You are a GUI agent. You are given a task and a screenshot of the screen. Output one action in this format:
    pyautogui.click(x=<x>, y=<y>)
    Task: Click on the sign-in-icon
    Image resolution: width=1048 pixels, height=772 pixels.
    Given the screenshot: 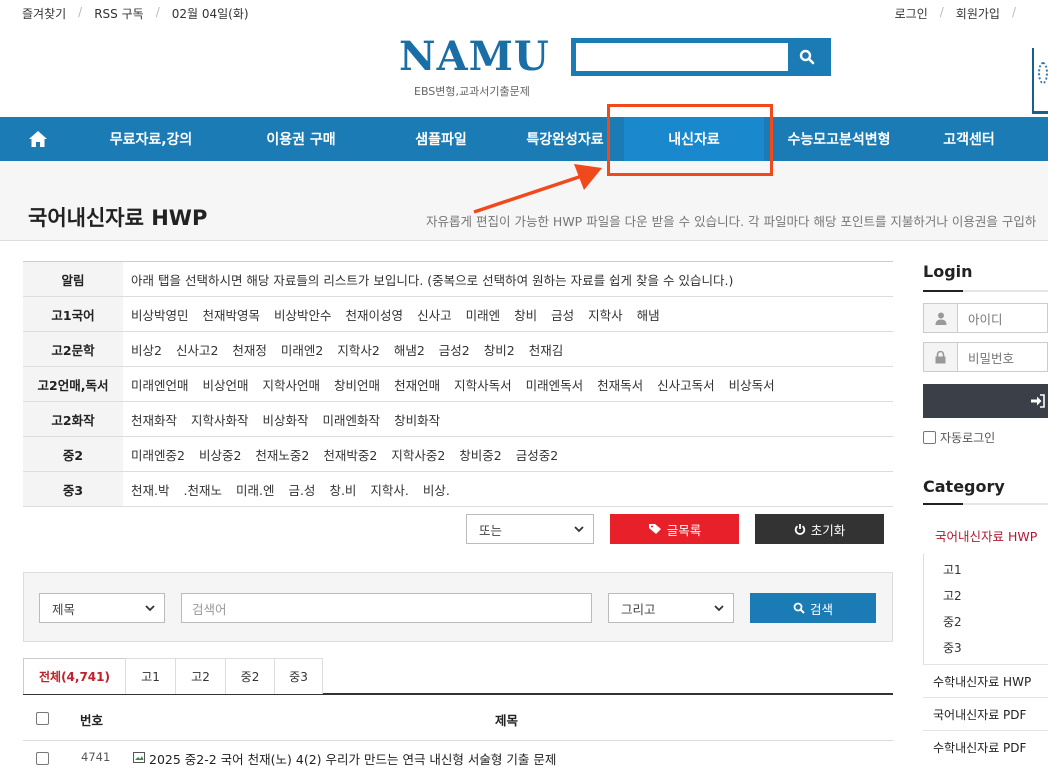 What is the action you would take?
    pyautogui.click(x=1038, y=401)
    